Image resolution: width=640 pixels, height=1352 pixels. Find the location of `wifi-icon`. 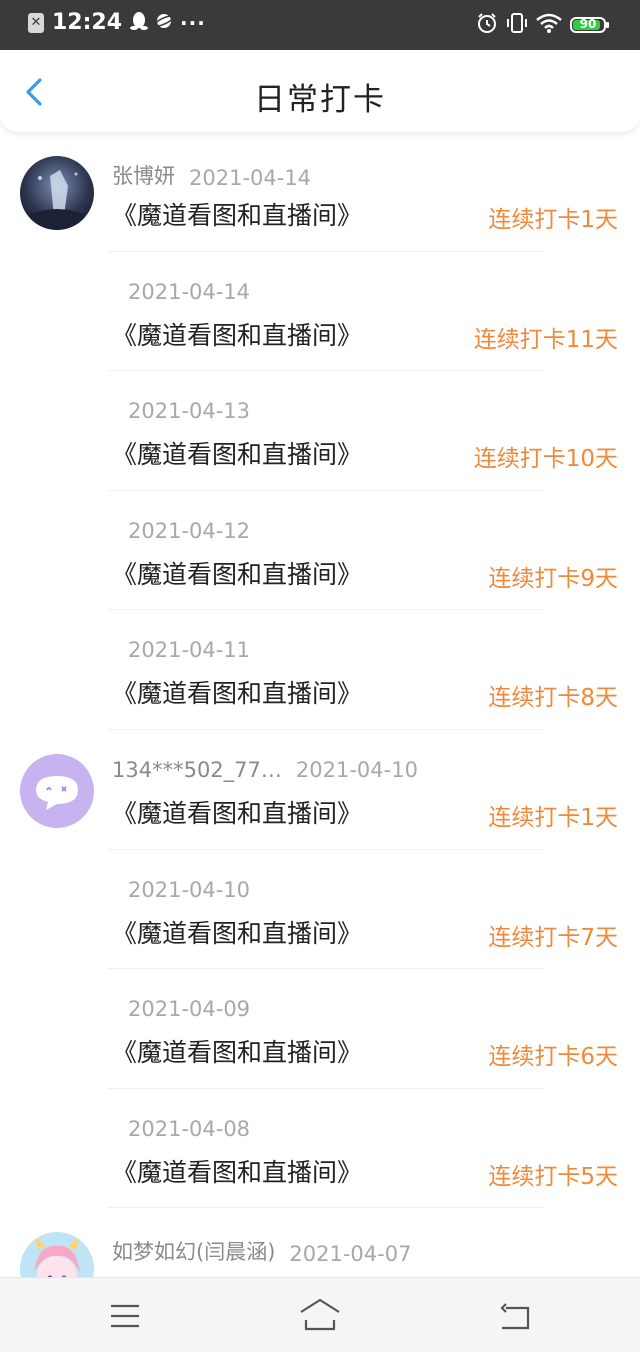

wifi-icon is located at coordinates (549, 25).